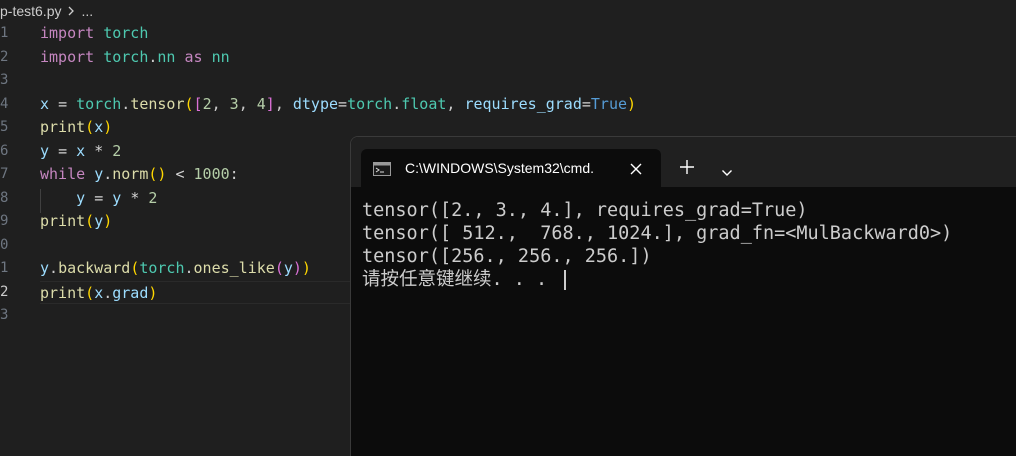 The height and width of the screenshot is (456, 1016). Describe the element at coordinates (528, 34) in the screenshot. I see `code-line: import torch` at that location.